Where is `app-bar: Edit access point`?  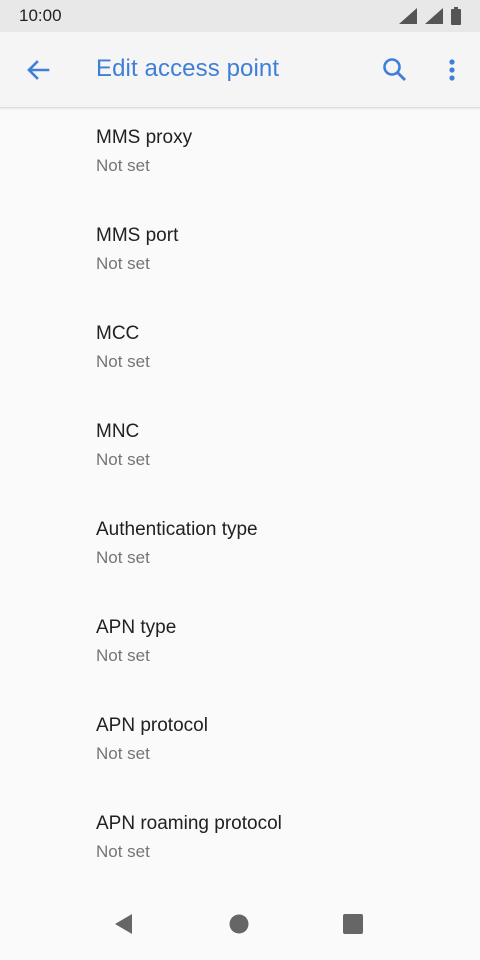 app-bar: Edit access point is located at coordinates (240, 70).